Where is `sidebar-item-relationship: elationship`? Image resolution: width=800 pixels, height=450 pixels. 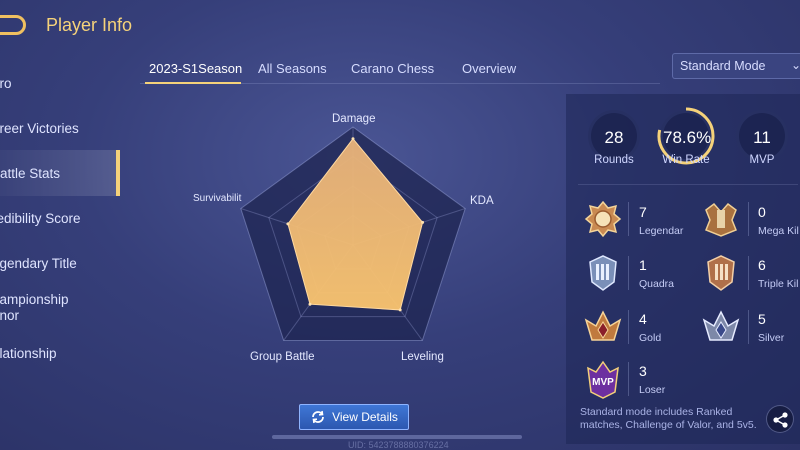 sidebar-item-relationship: elationship is located at coordinates (56, 353).